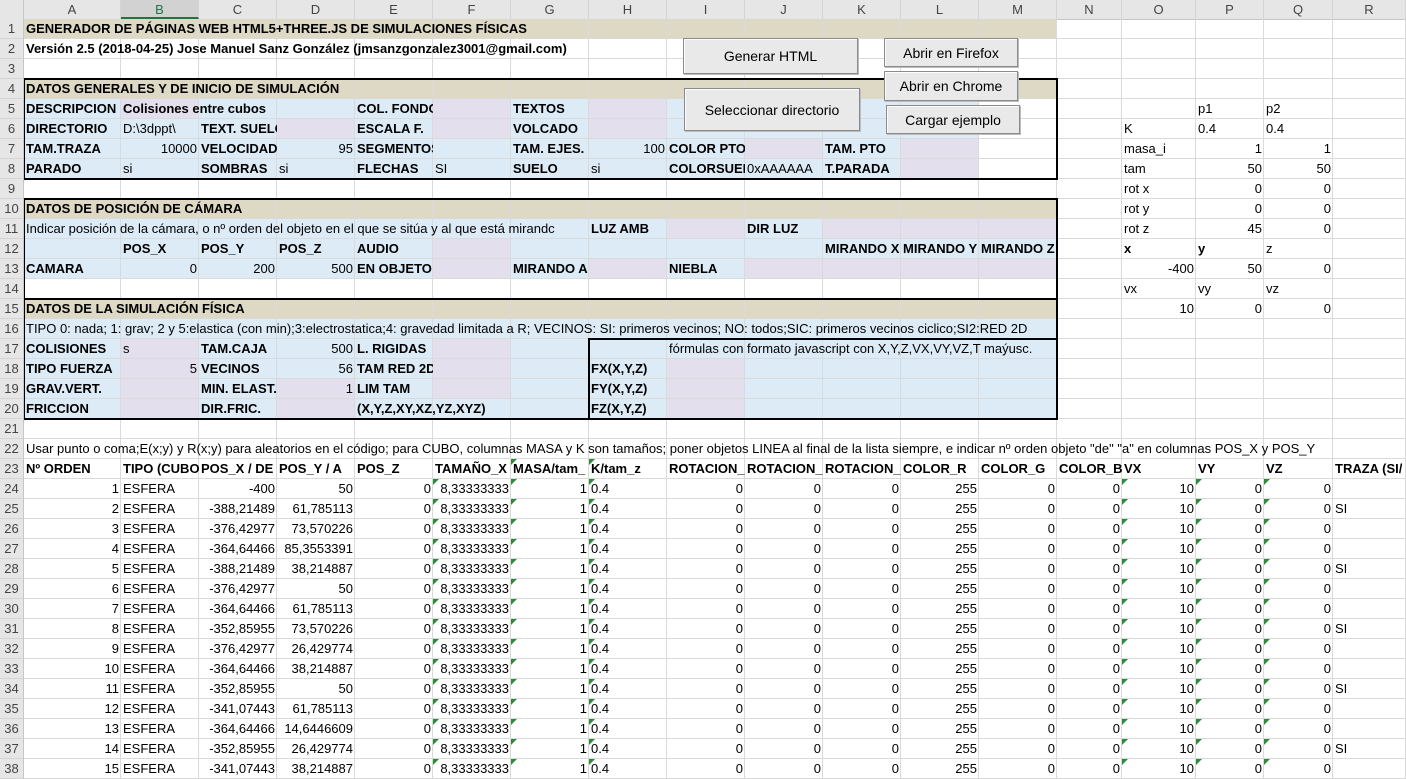 Image resolution: width=1406 pixels, height=779 pixels. I want to click on camera-pos-y: 200, so click(238, 269).